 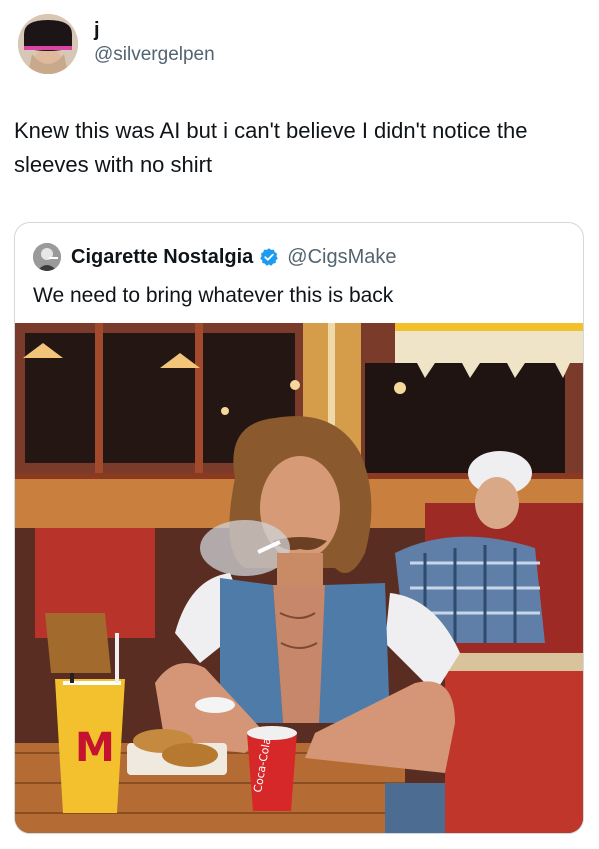 I want to click on quoted-tweet-header: Cigarette Nostalgia @CigsMake, so click(x=214, y=257).